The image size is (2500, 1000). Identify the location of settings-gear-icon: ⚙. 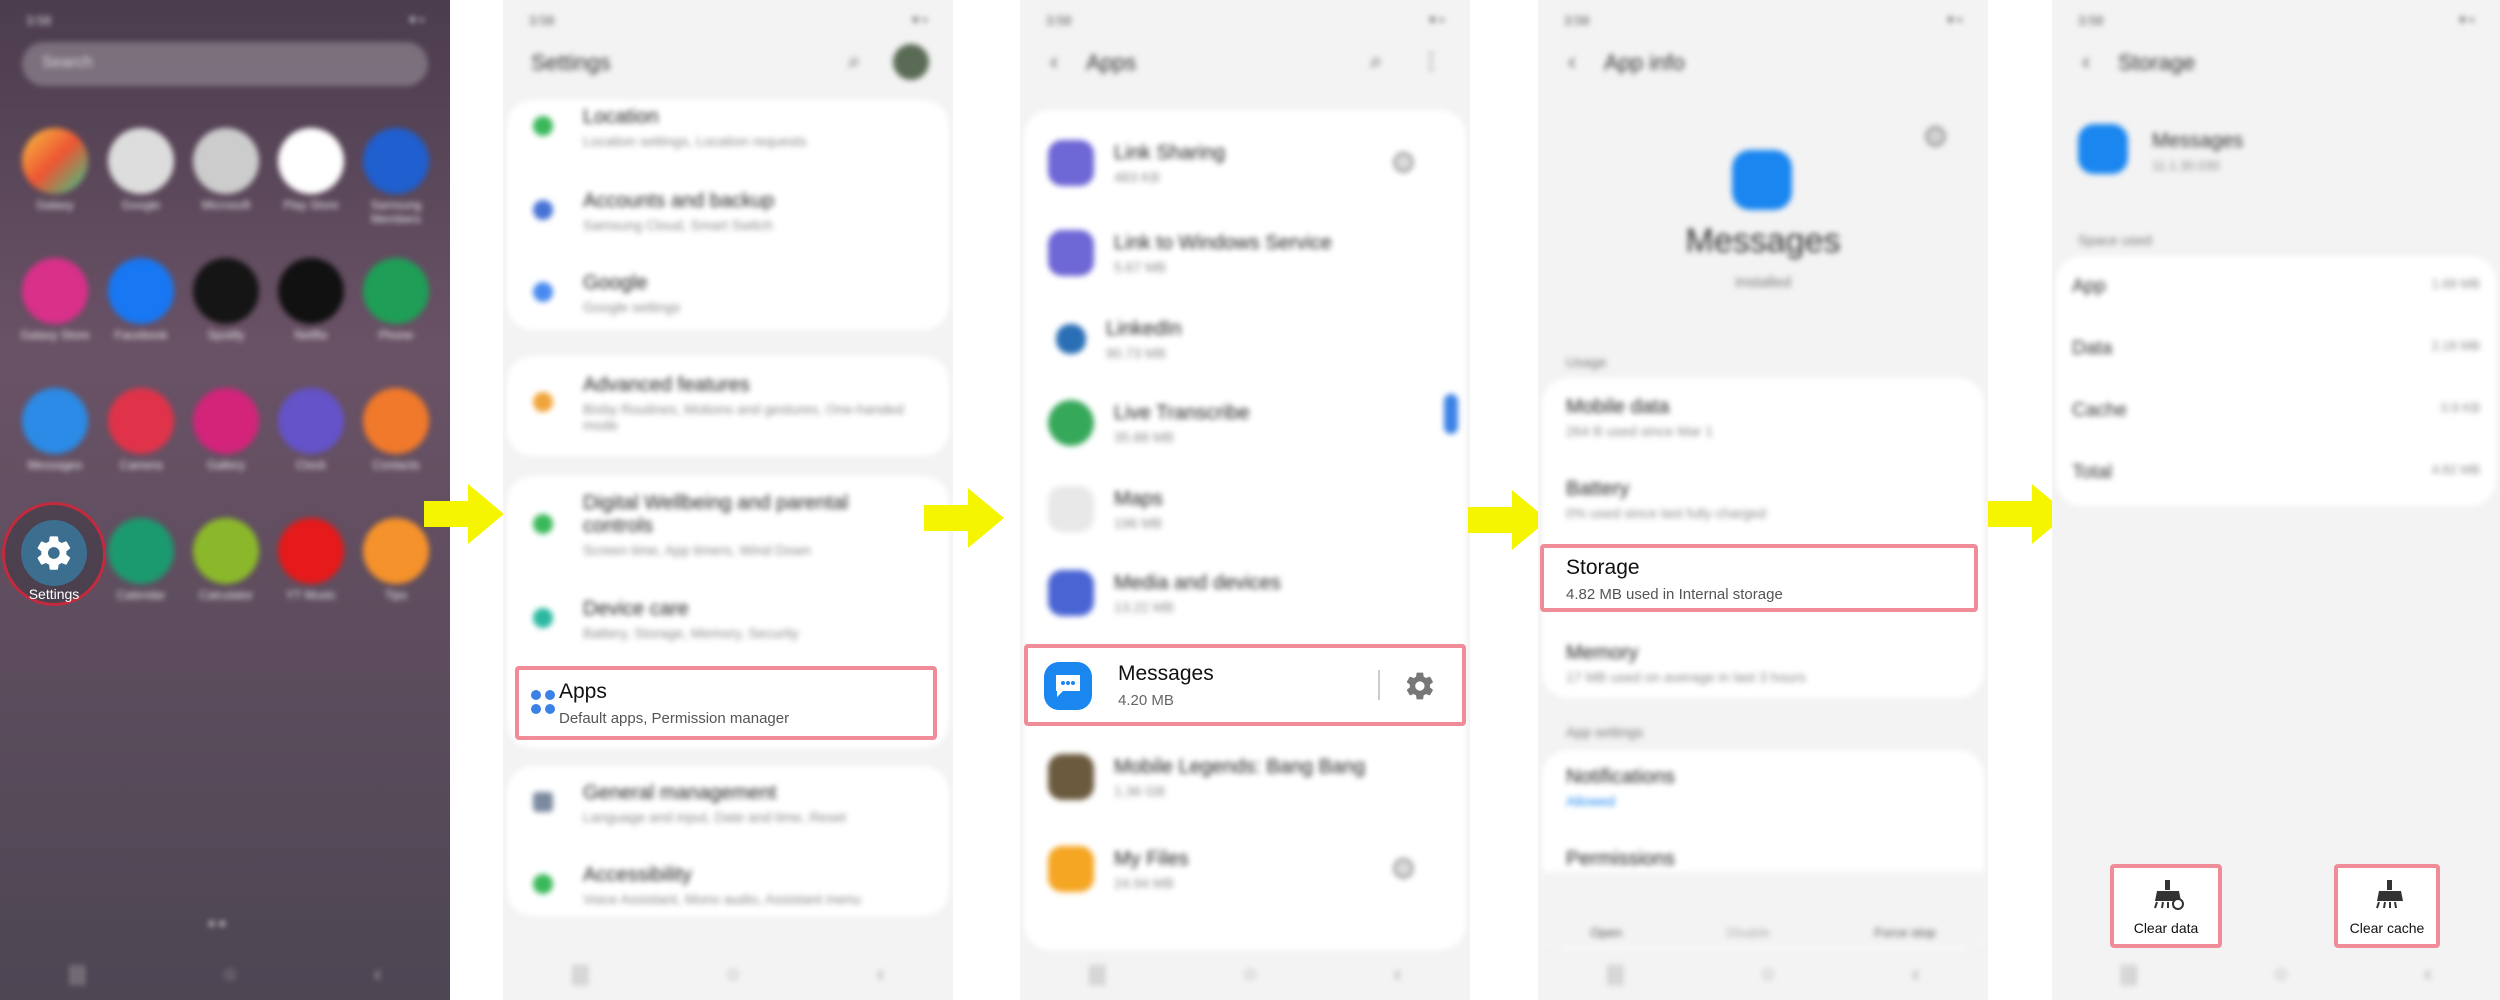
(1935, 137).